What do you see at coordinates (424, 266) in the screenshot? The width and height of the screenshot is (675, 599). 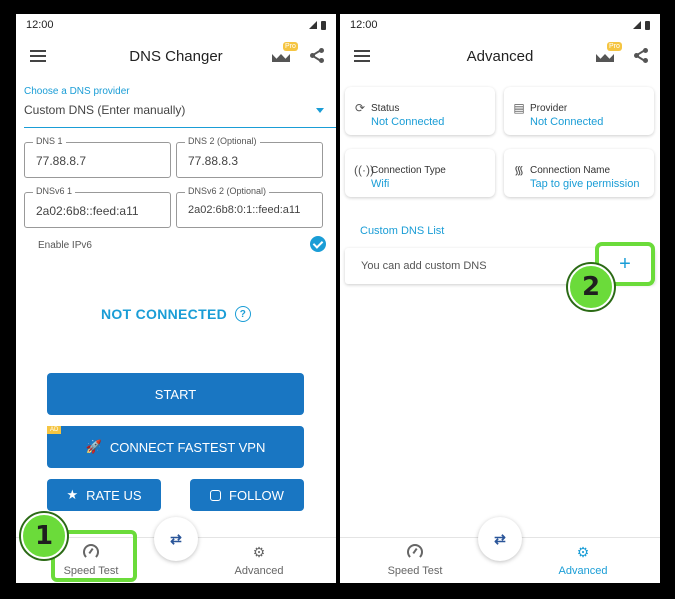 I see `empty-message: You can add custom DNS` at bounding box center [424, 266].